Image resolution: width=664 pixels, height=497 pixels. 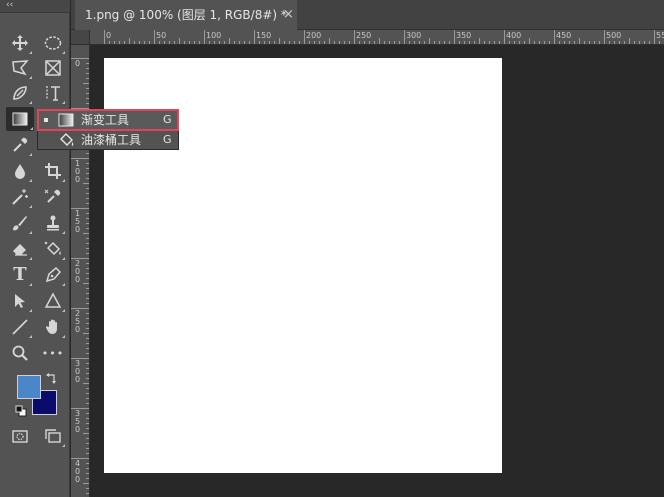 What do you see at coordinates (20, 93) in the screenshot?
I see `healing-brush-tool` at bounding box center [20, 93].